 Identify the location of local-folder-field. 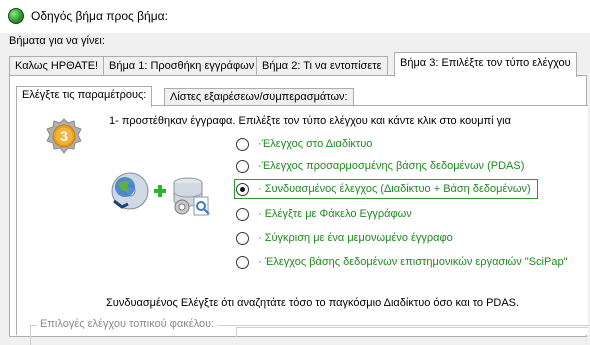
(412, 332).